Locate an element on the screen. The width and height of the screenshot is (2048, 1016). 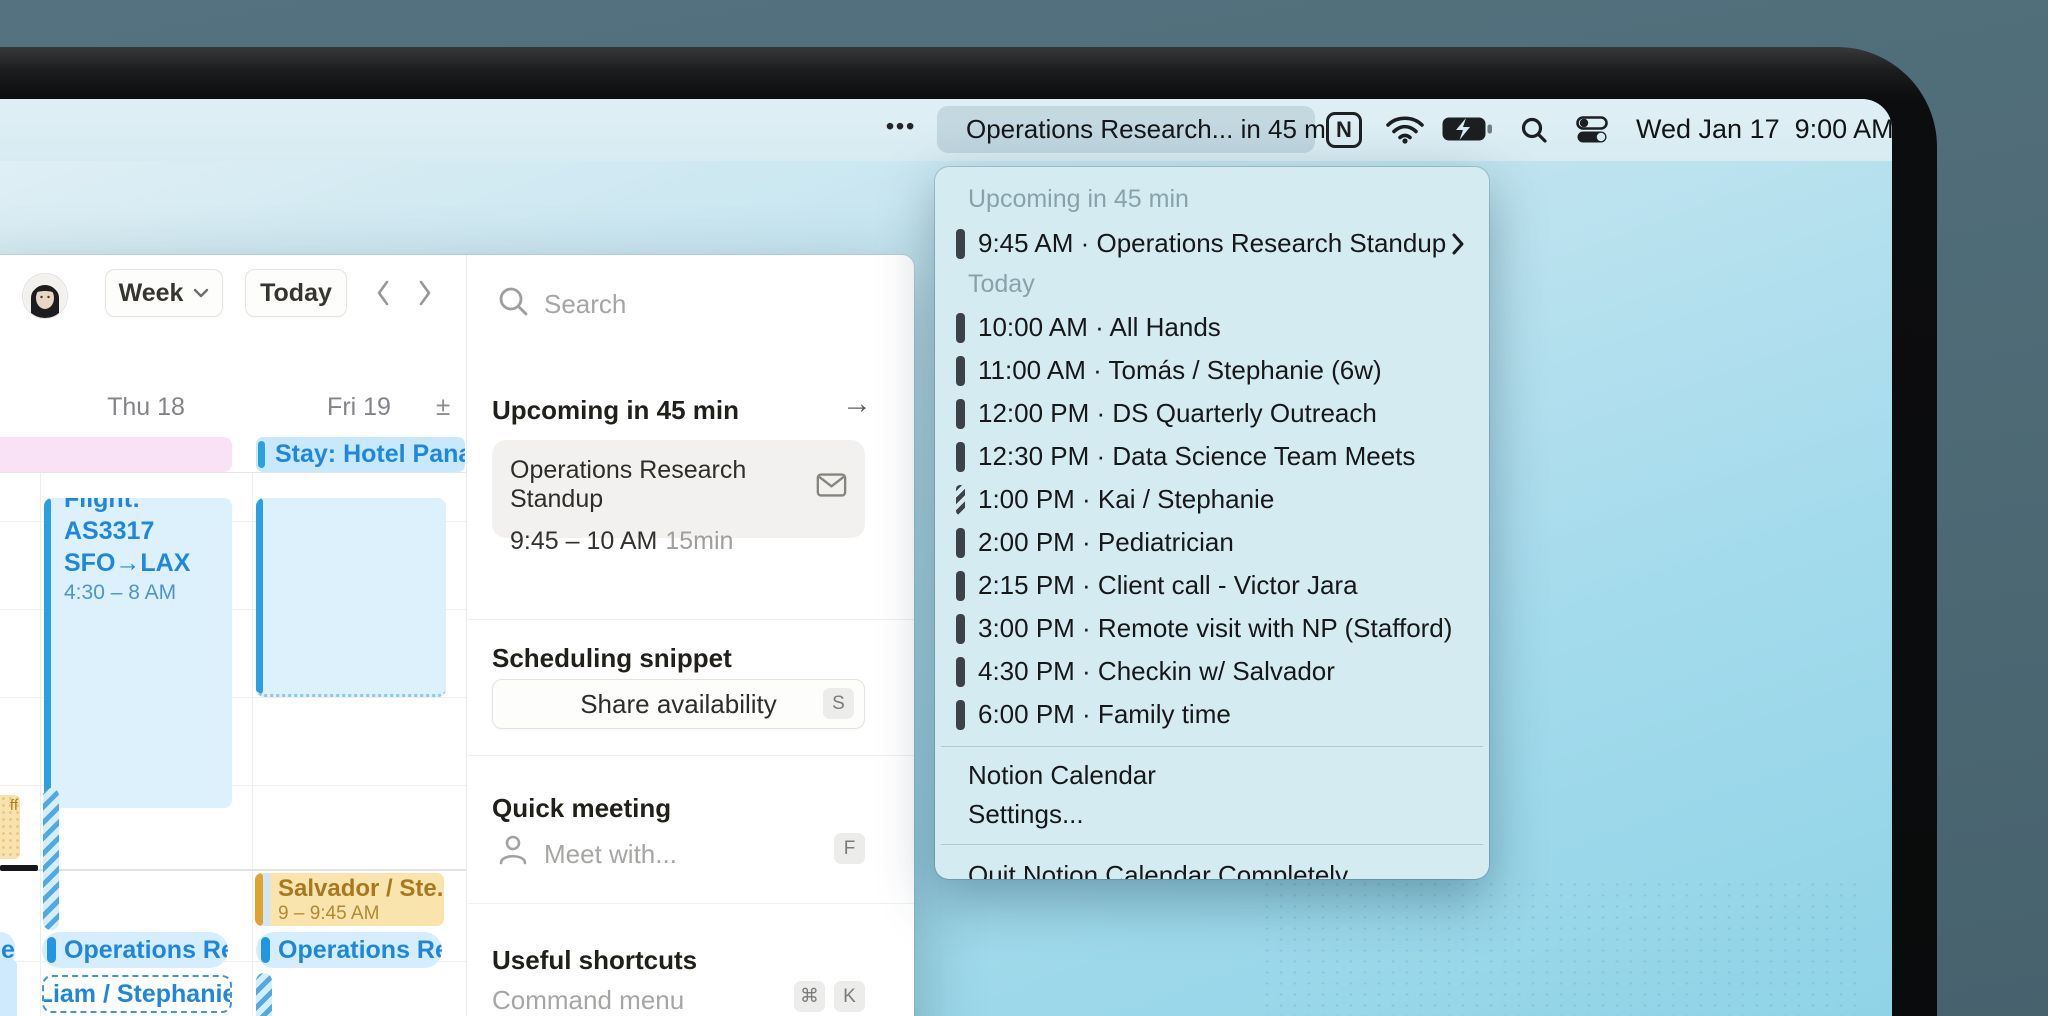
allday-event-stay: Stay: Hotel Panamer is located at coordinates (360, 454).